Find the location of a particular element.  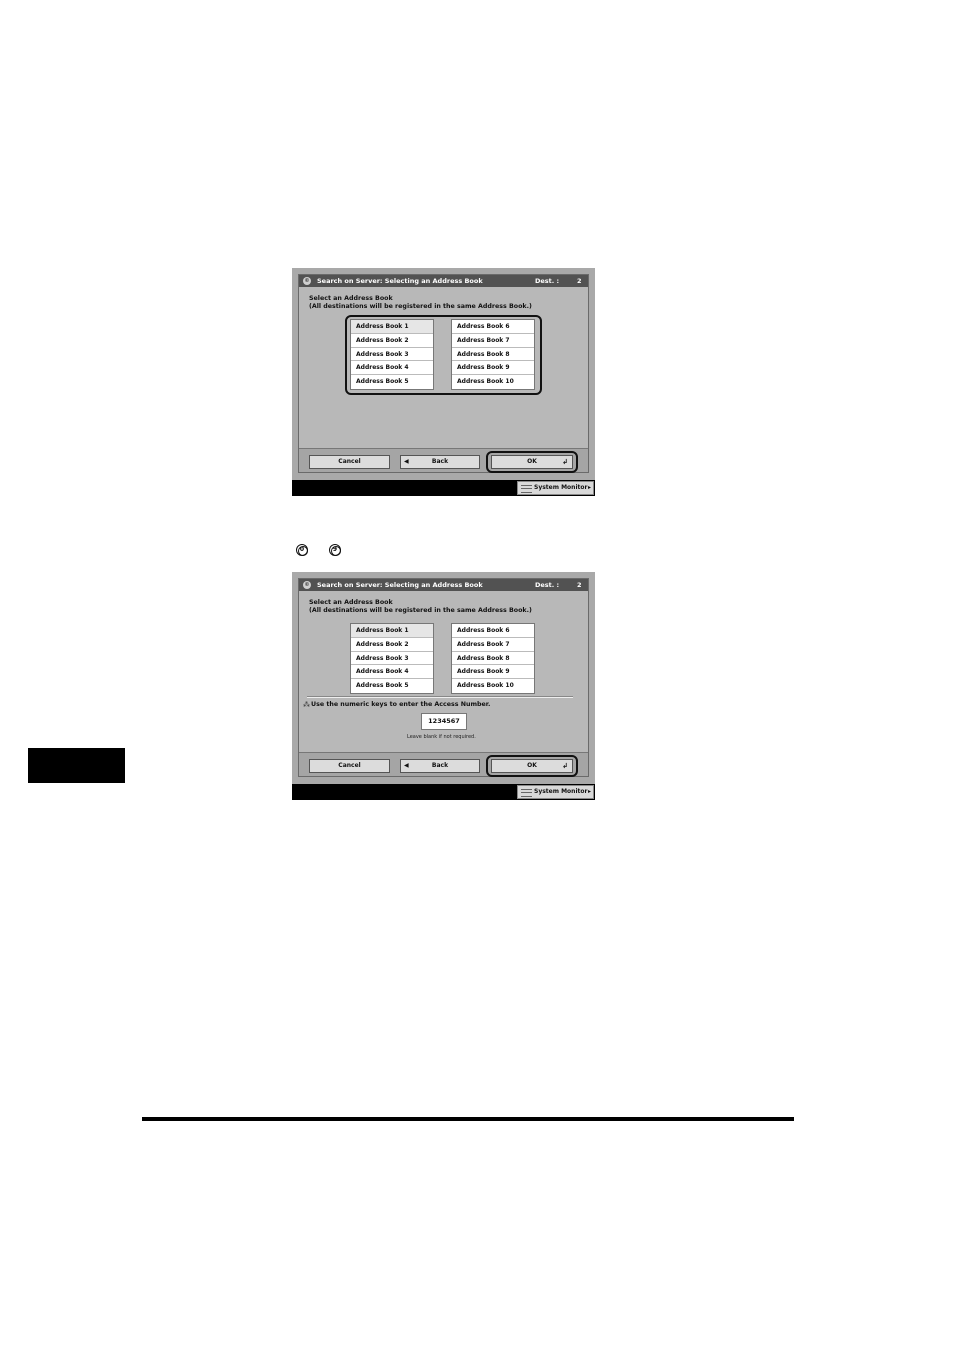

divider is located at coordinates (440, 697).